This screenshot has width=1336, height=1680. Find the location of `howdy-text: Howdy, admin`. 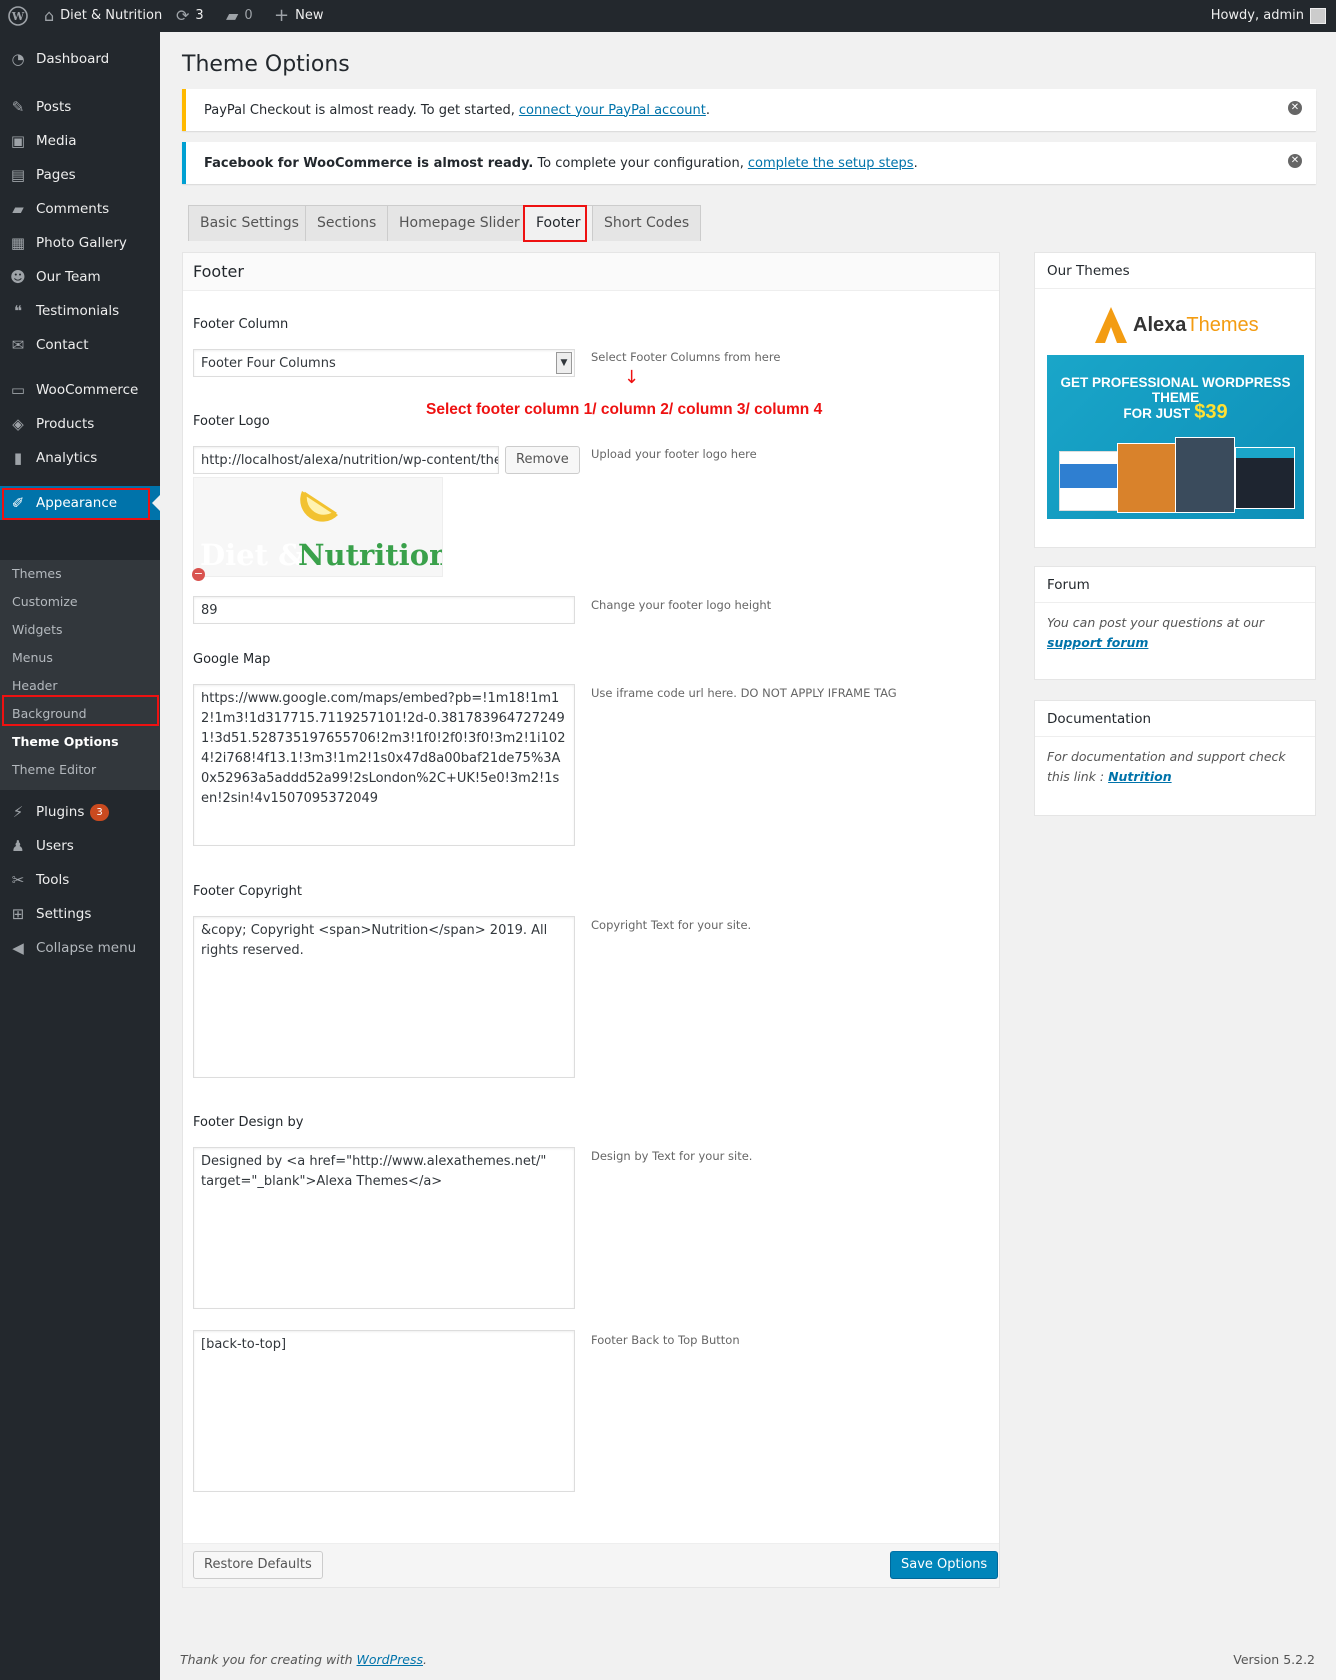

howdy-text: Howdy, admin is located at coordinates (1257, 15).